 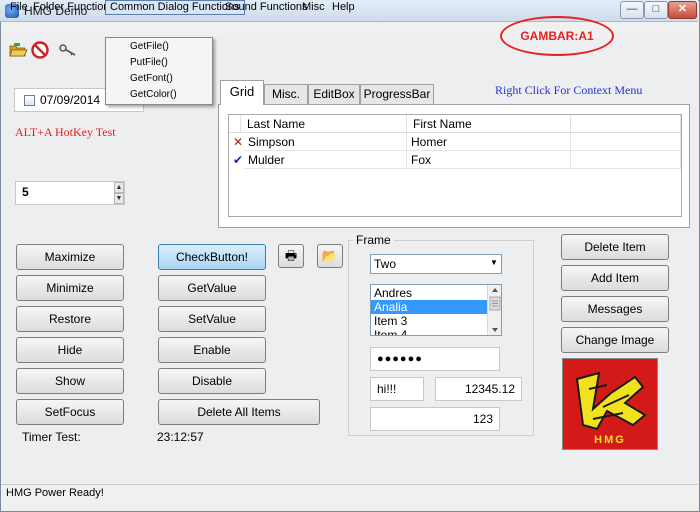 I want to click on date-checkbox, so click(x=29, y=100).